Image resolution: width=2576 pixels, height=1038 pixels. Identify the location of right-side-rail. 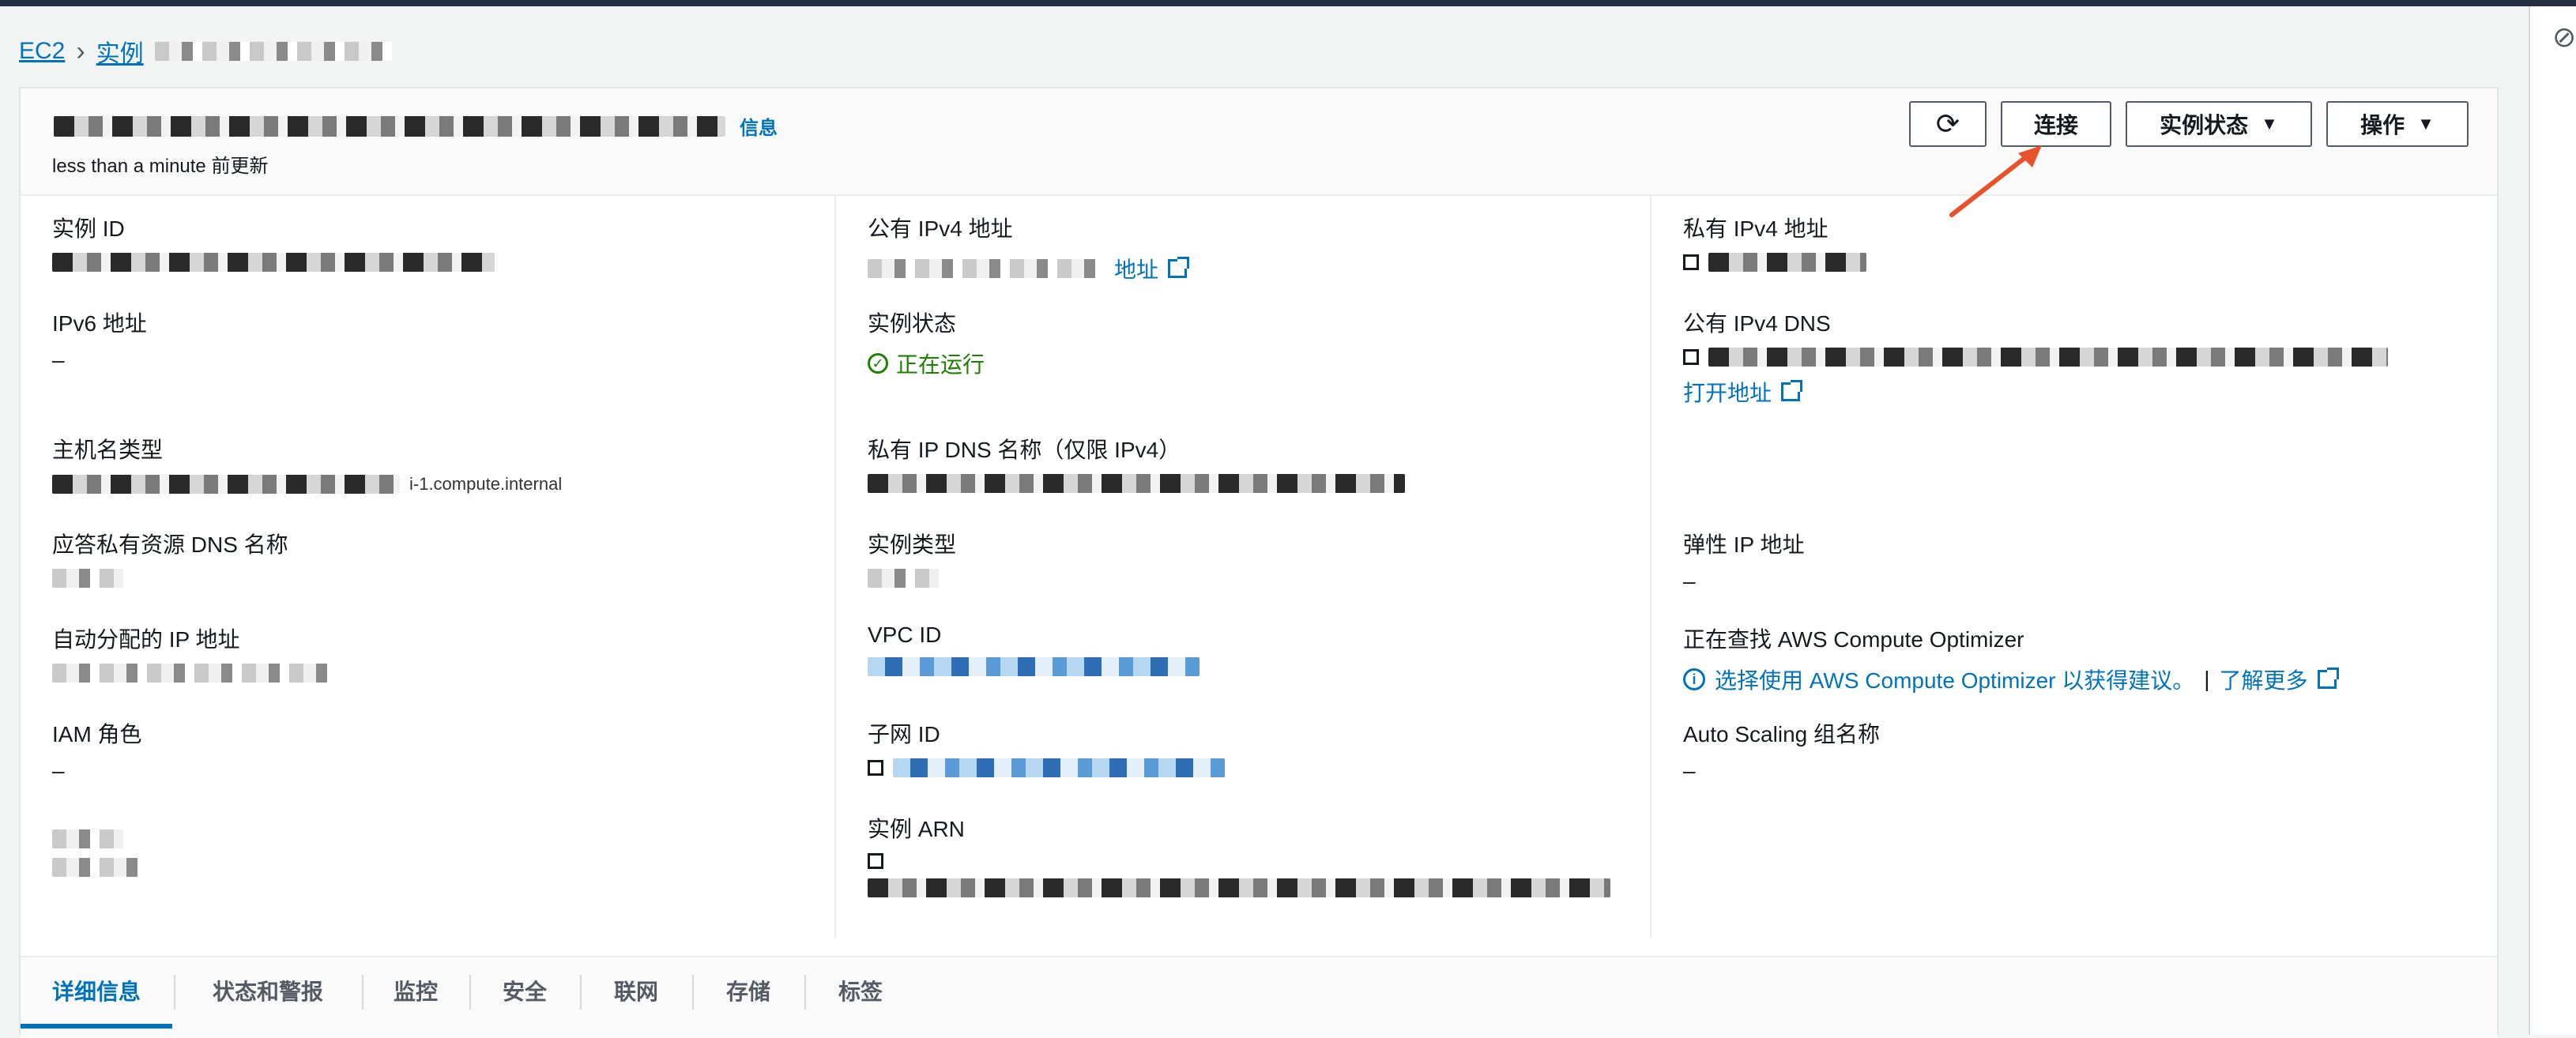
(2552, 520).